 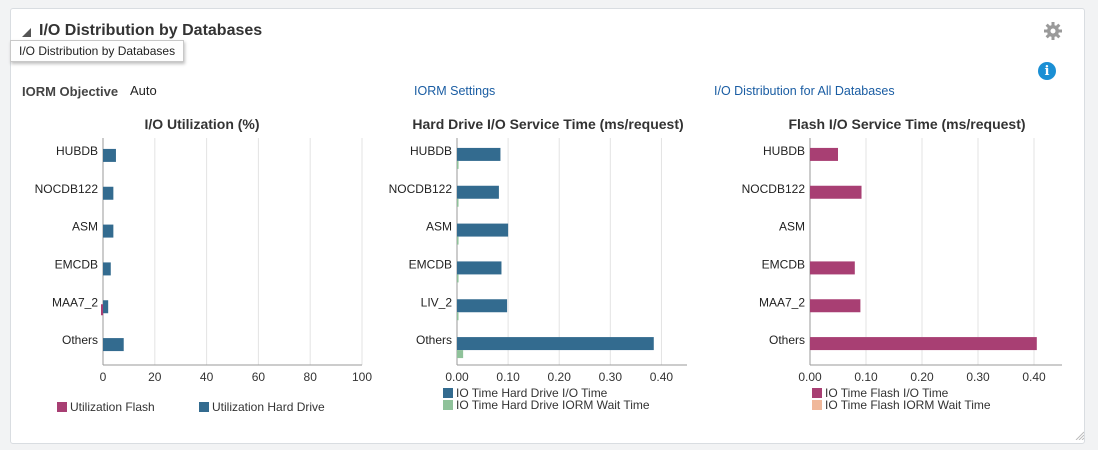 What do you see at coordinates (311, 377) in the screenshot?
I see `x-tick-label: 80` at bounding box center [311, 377].